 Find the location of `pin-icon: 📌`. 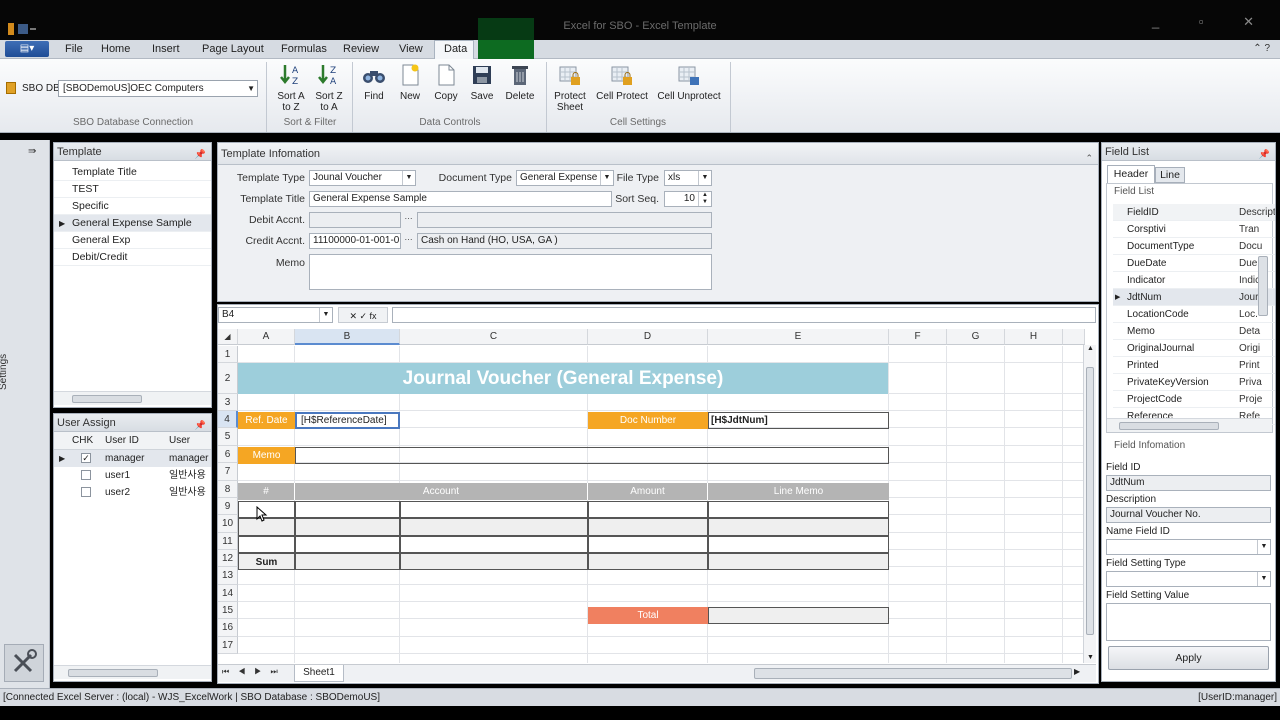

pin-icon: 📌 is located at coordinates (1264, 154).